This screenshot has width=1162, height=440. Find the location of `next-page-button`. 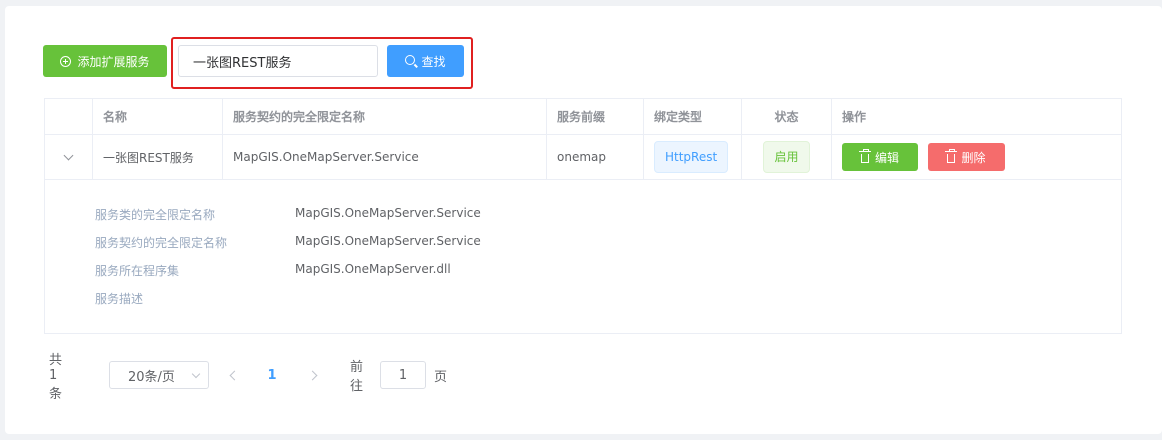

next-page-button is located at coordinates (312, 375).